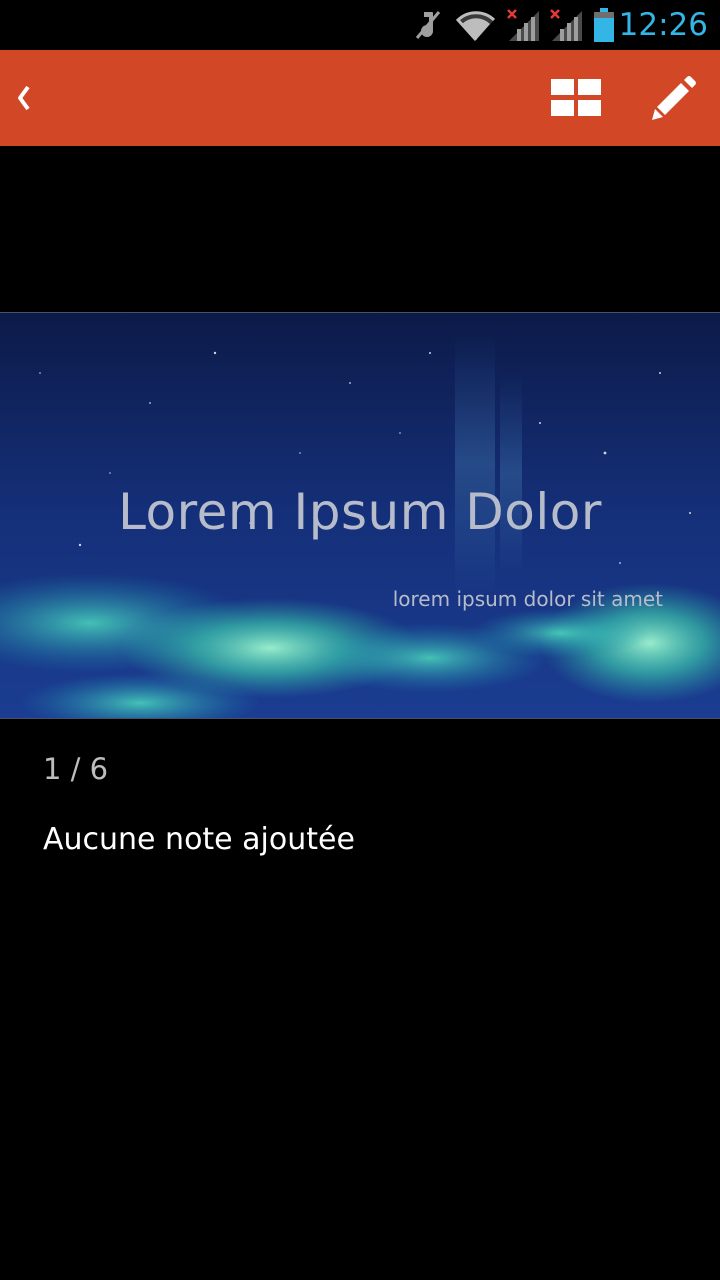  What do you see at coordinates (360, 512) in the screenshot?
I see `slide-title: Lorem Ipsum Dolor` at bounding box center [360, 512].